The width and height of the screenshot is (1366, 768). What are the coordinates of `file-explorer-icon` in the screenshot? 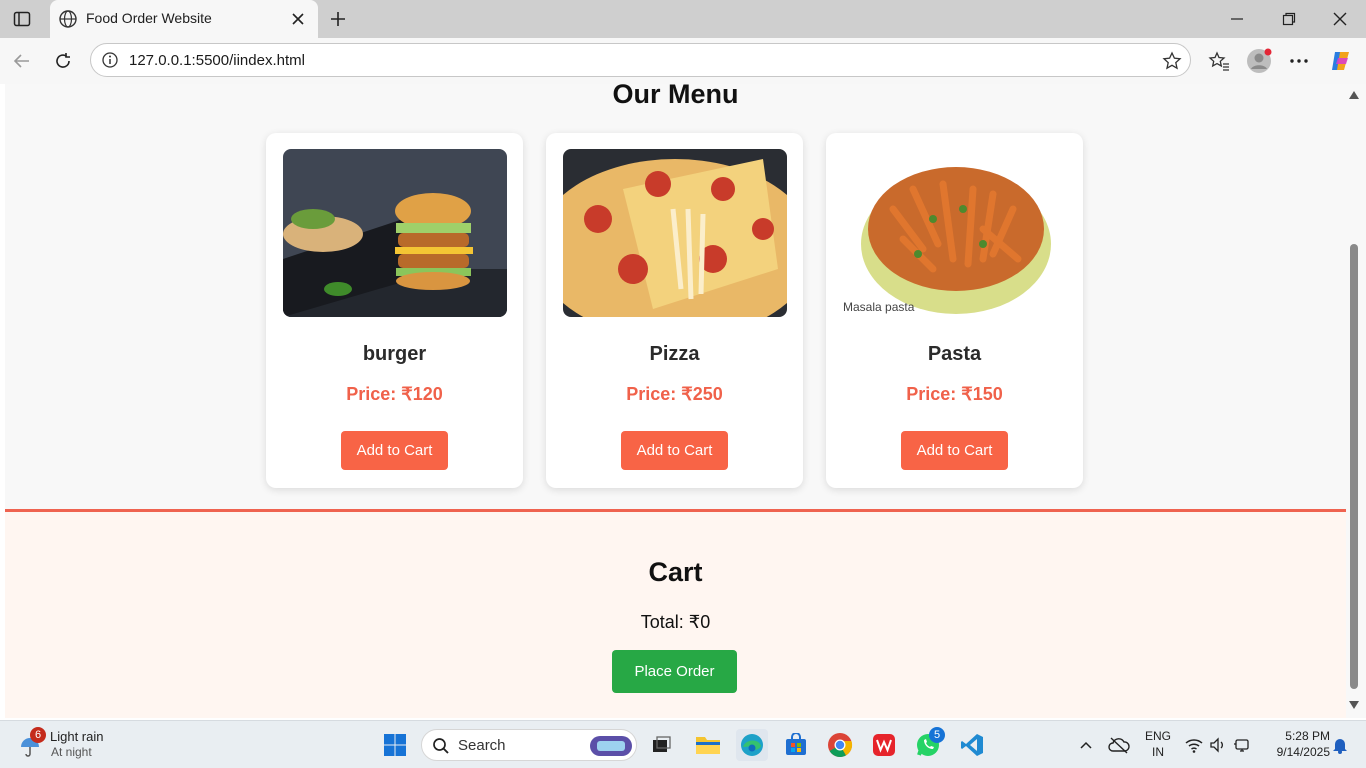 It's located at (708, 745).